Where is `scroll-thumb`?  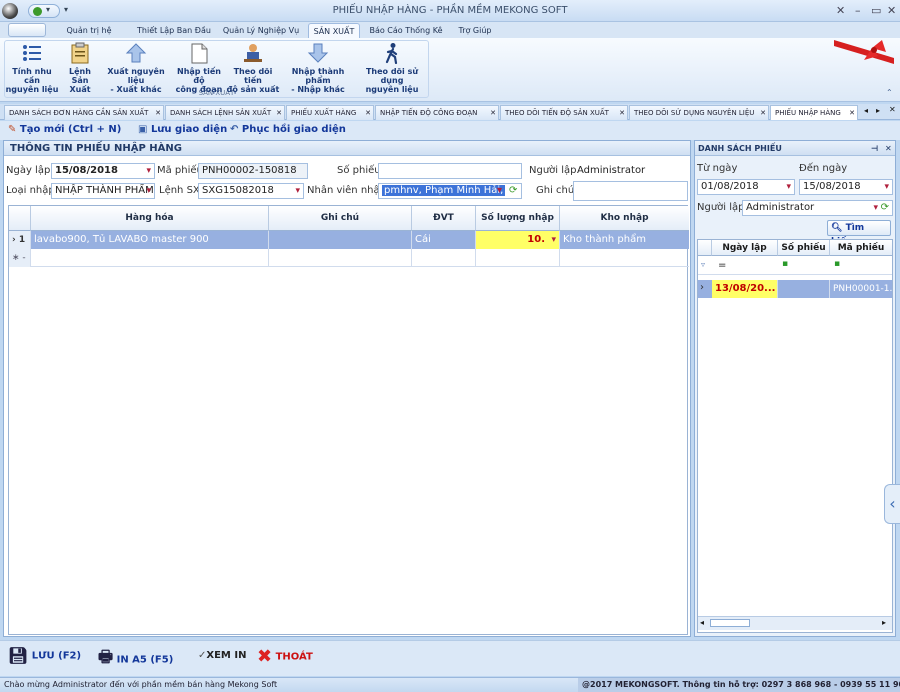 scroll-thumb is located at coordinates (730, 623).